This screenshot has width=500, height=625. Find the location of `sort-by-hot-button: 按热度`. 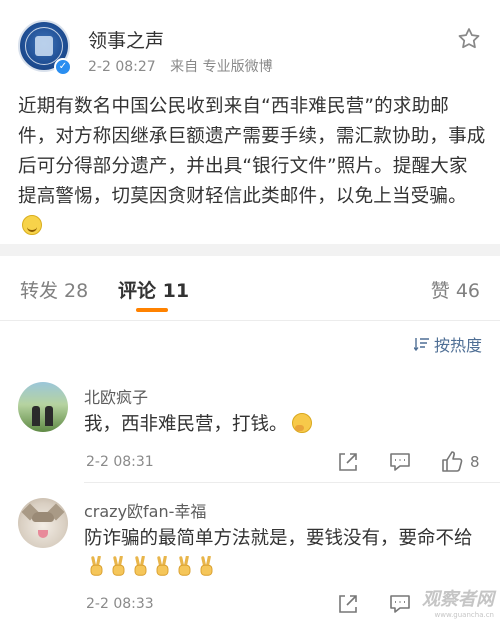

sort-by-hot-button: 按热度 is located at coordinates (447, 344).